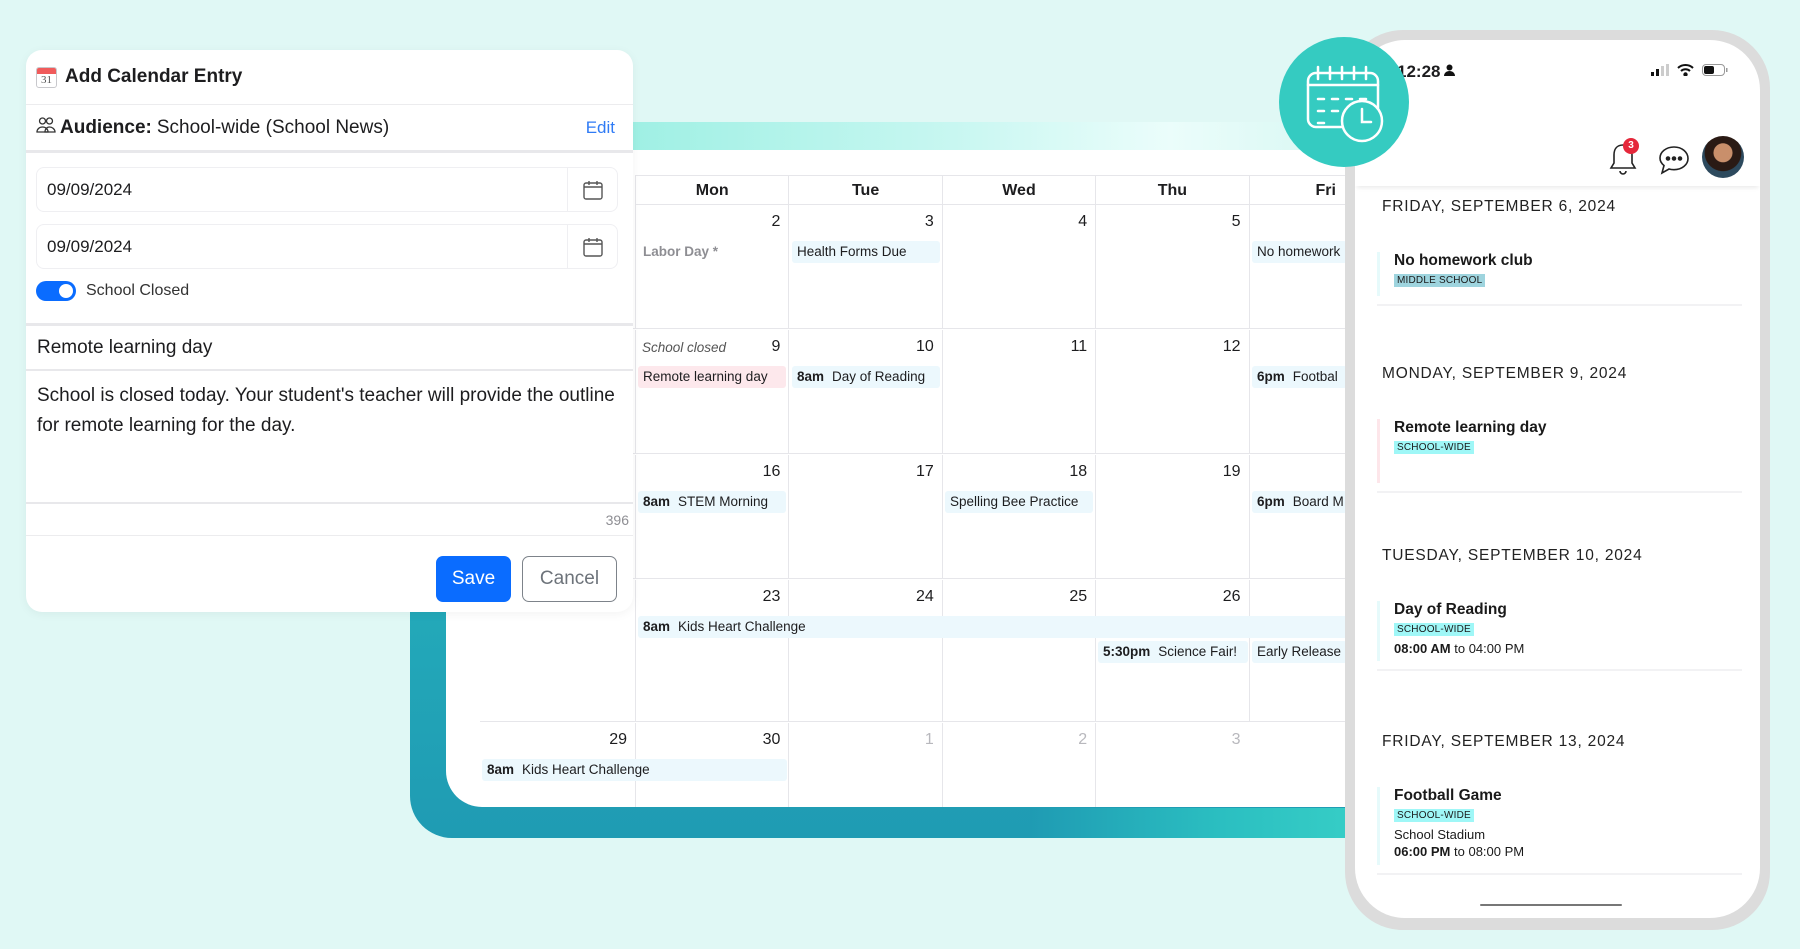 Image resolution: width=1800 pixels, height=949 pixels. I want to click on day-header-fri: Fri, so click(1299, 190).